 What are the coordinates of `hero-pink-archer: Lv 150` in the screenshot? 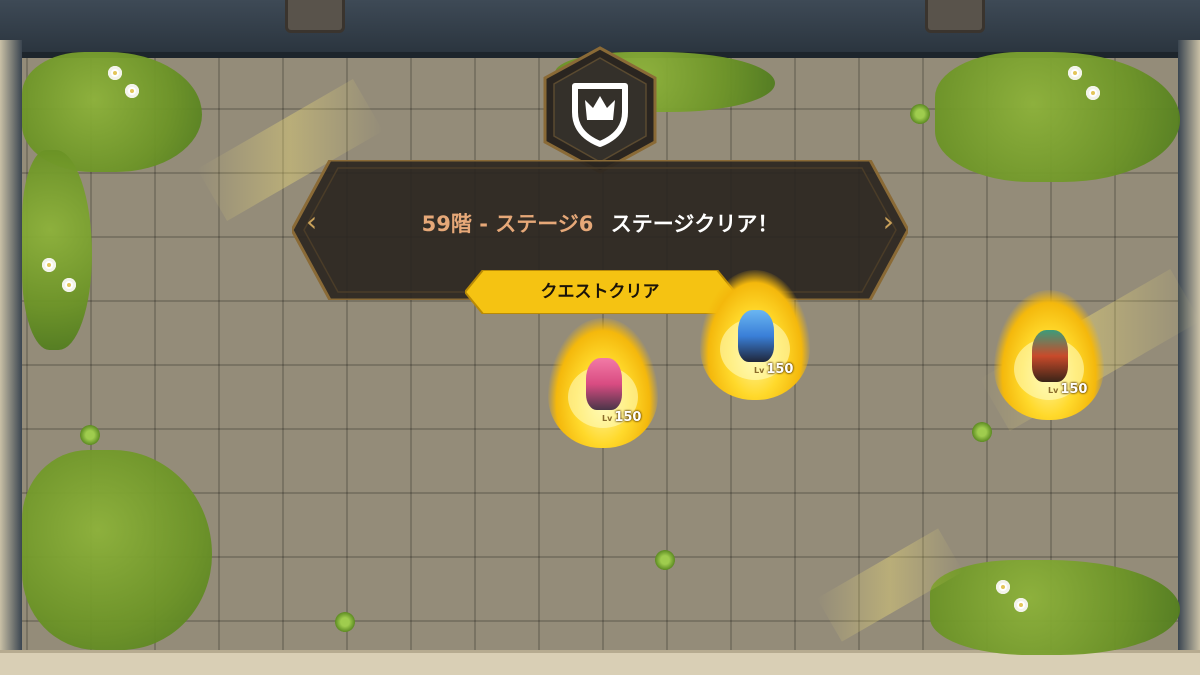 It's located at (603, 383).